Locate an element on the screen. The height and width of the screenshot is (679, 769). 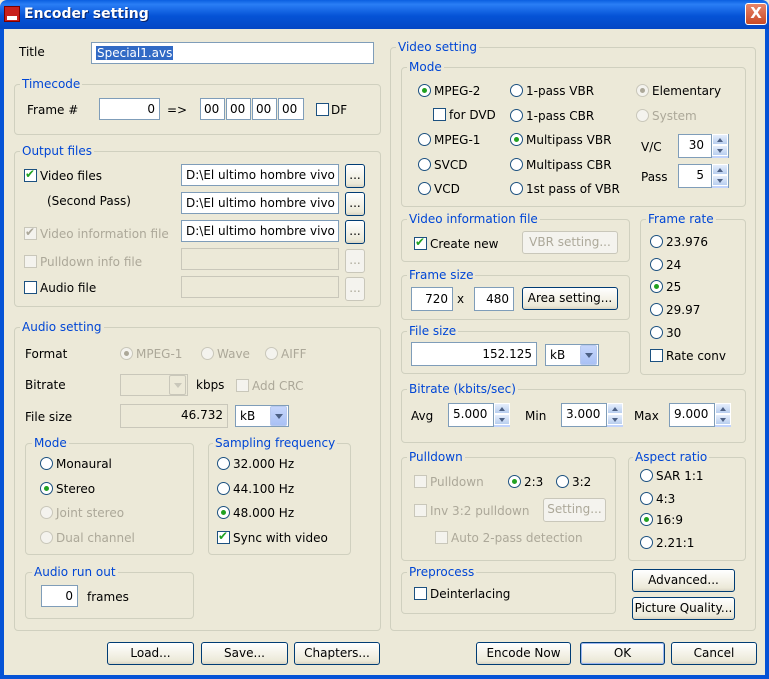
video-info-checkbox is located at coordinates (30, 232).